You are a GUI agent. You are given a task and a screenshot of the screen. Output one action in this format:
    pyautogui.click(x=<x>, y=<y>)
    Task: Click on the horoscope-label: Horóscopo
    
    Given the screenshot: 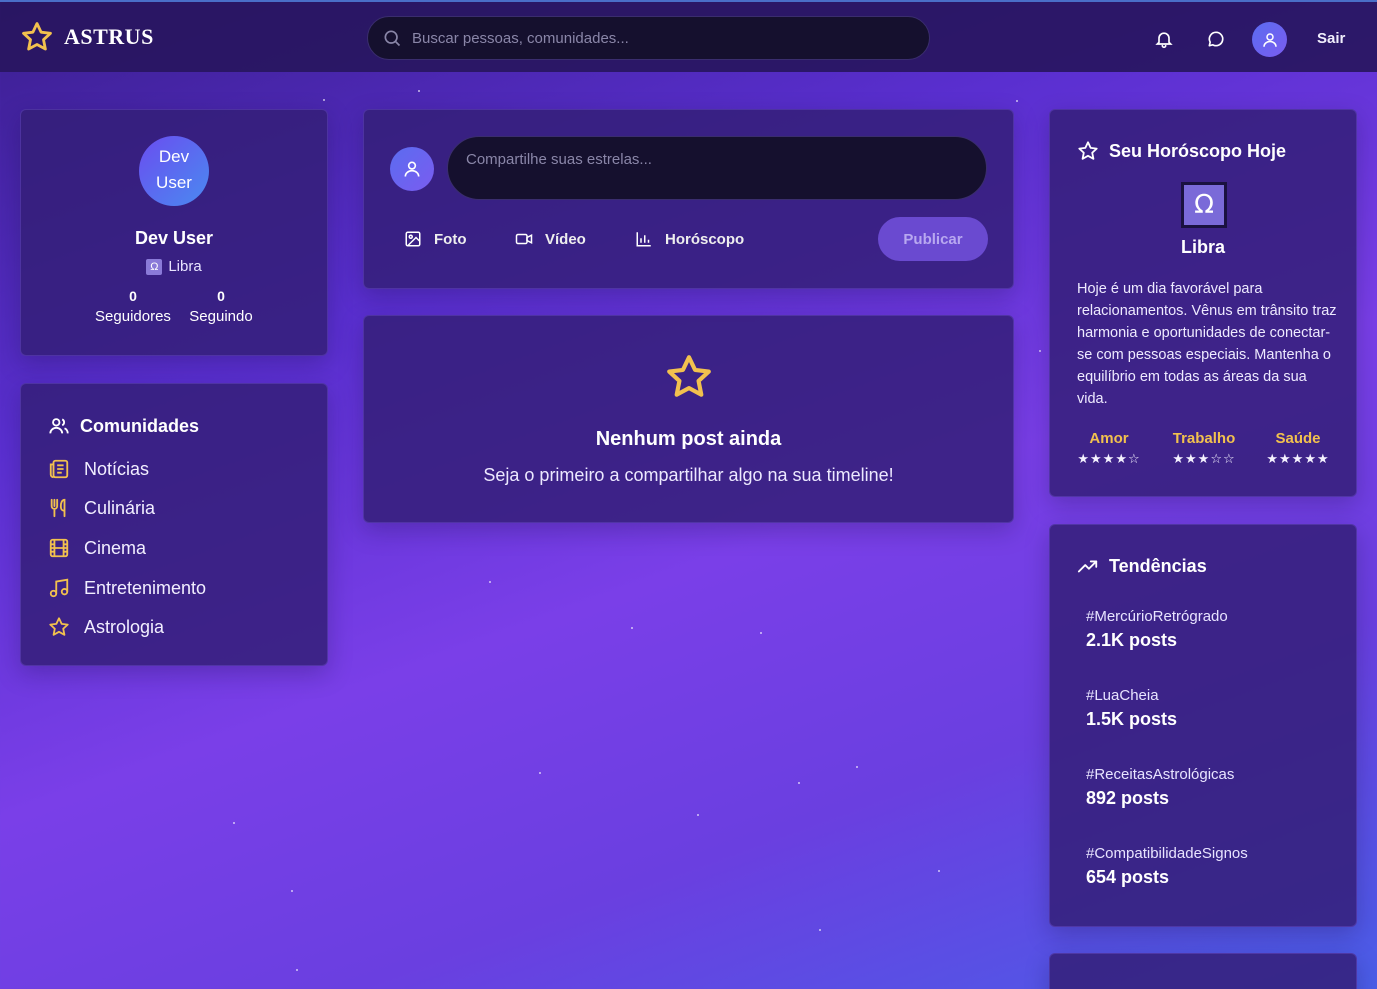 What is the action you would take?
    pyautogui.click(x=705, y=239)
    